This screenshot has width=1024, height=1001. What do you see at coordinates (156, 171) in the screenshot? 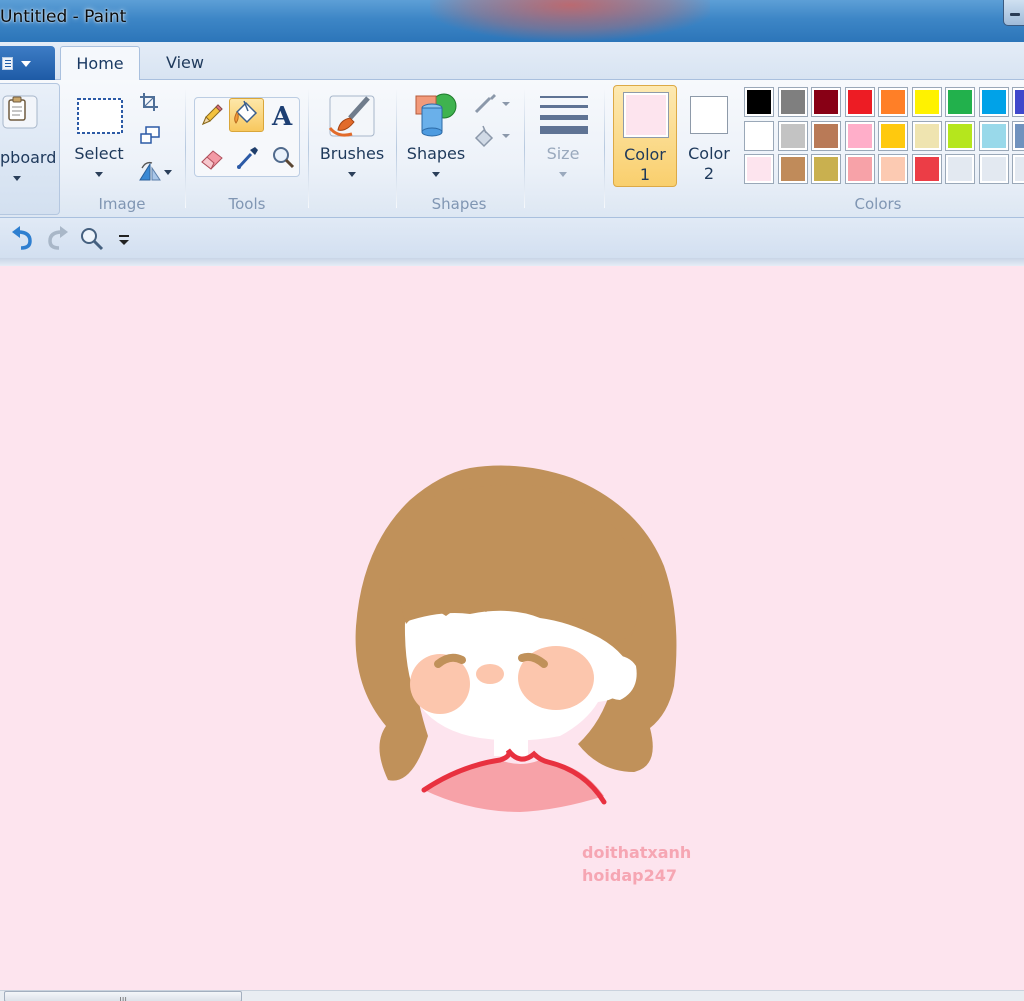
I see `rotate-icon` at bounding box center [156, 171].